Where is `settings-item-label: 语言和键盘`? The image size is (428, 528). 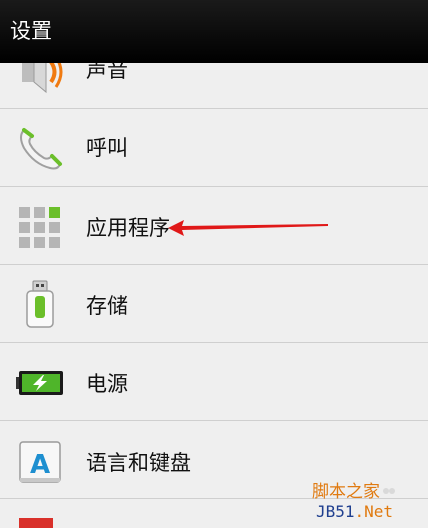 settings-item-label: 语言和键盘 is located at coordinates (138, 463).